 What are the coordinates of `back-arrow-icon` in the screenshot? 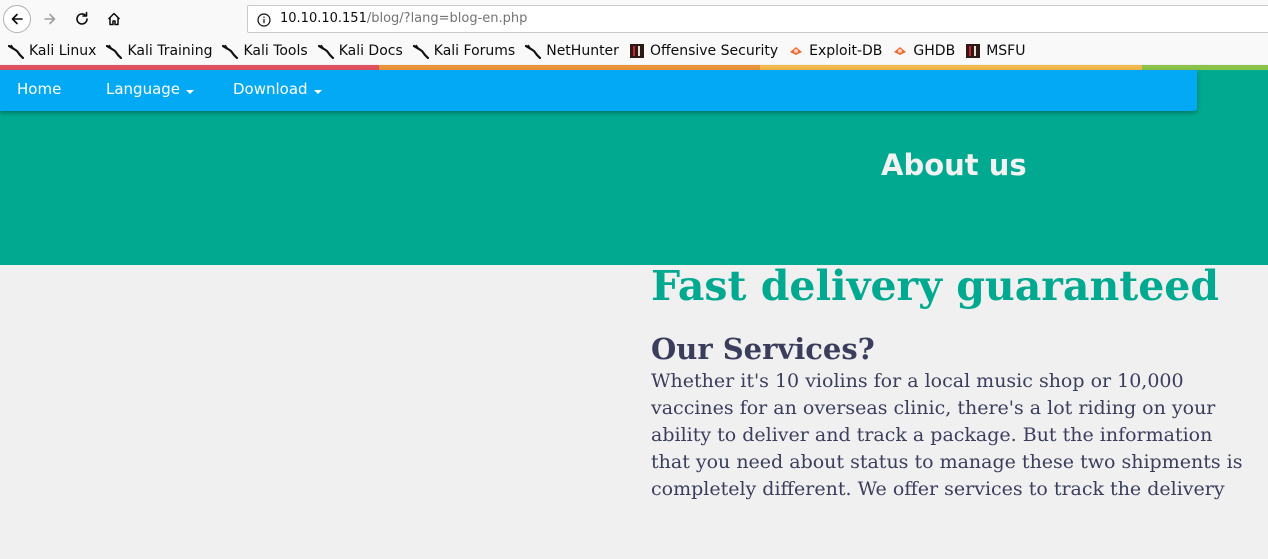 It's located at (17, 19).